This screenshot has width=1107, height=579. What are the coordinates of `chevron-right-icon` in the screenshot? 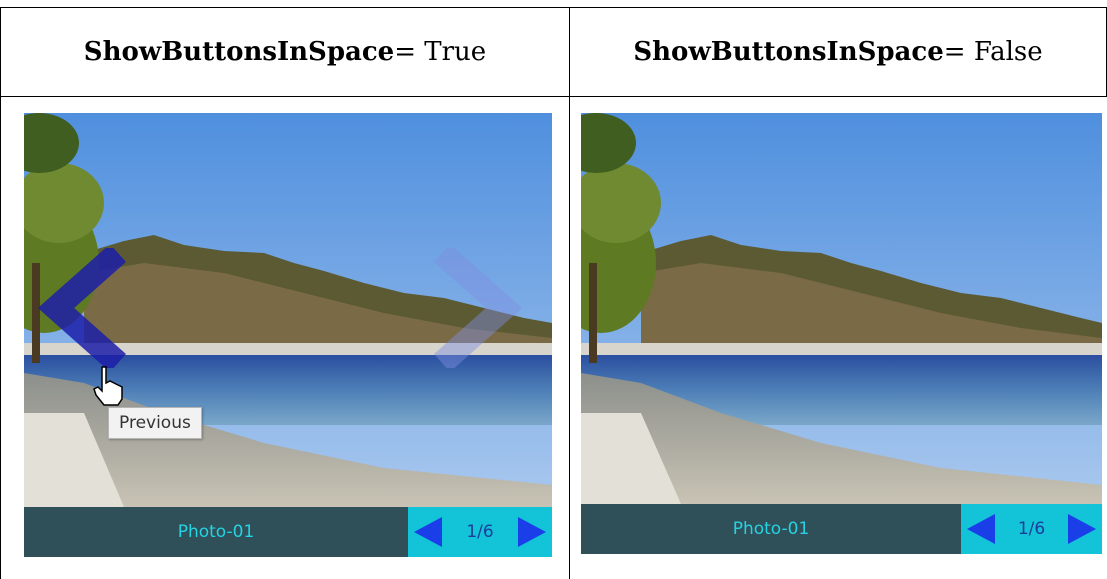 It's located at (477, 308).